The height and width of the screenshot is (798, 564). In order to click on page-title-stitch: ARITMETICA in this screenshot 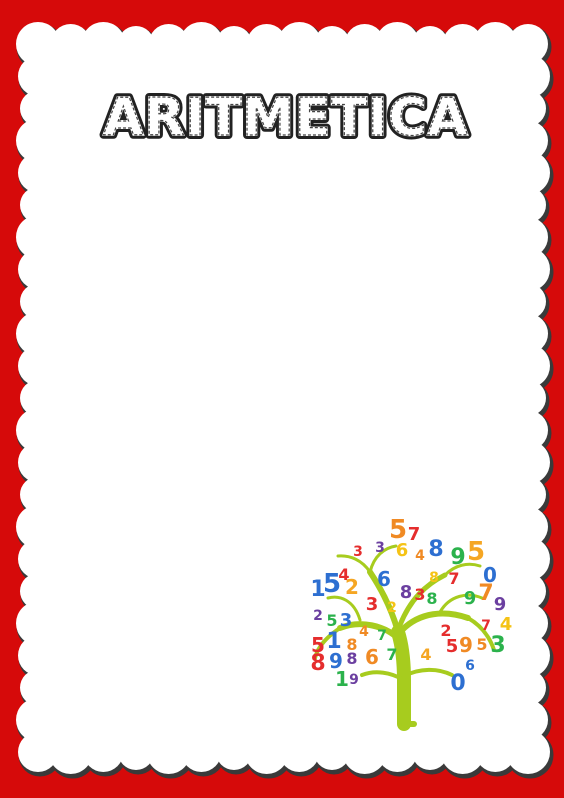, I will do `click(286, 118)`.